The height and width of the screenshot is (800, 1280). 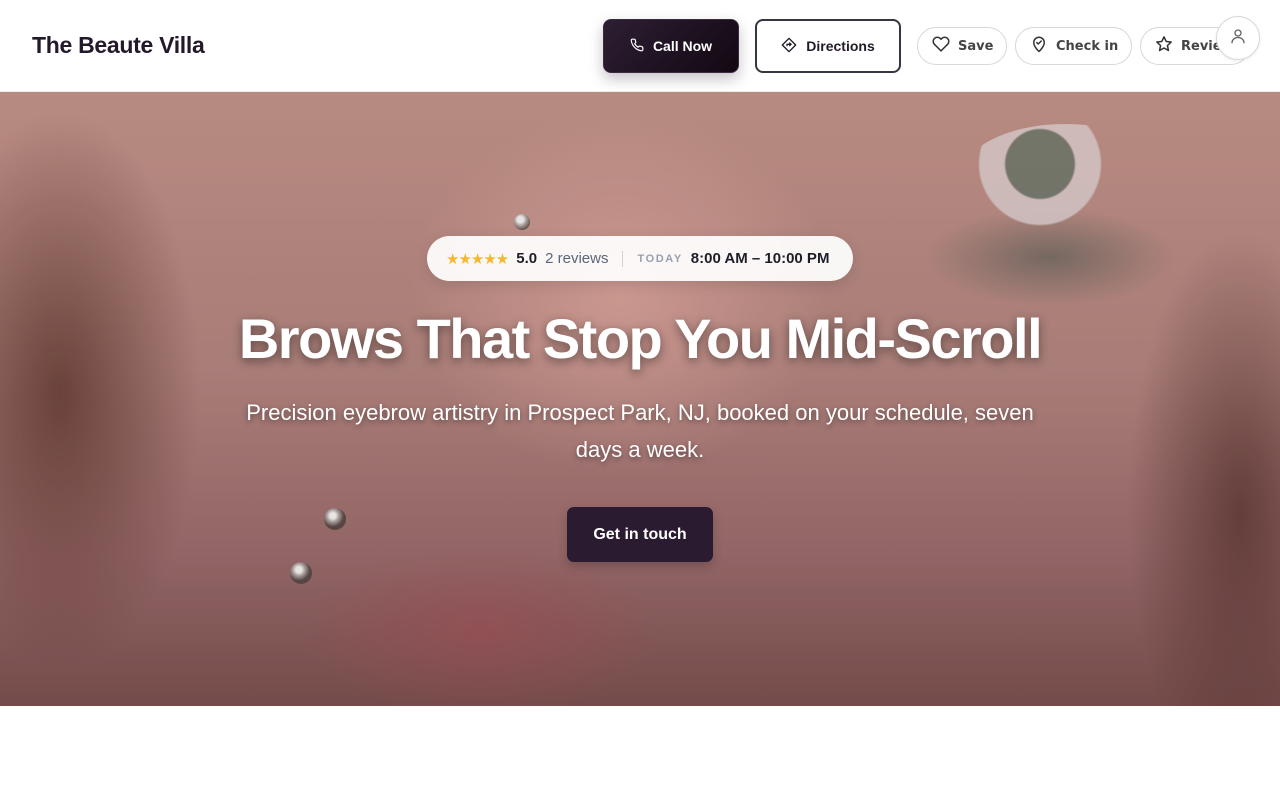 What do you see at coordinates (976, 46) in the screenshot?
I see `save-label: Save` at bounding box center [976, 46].